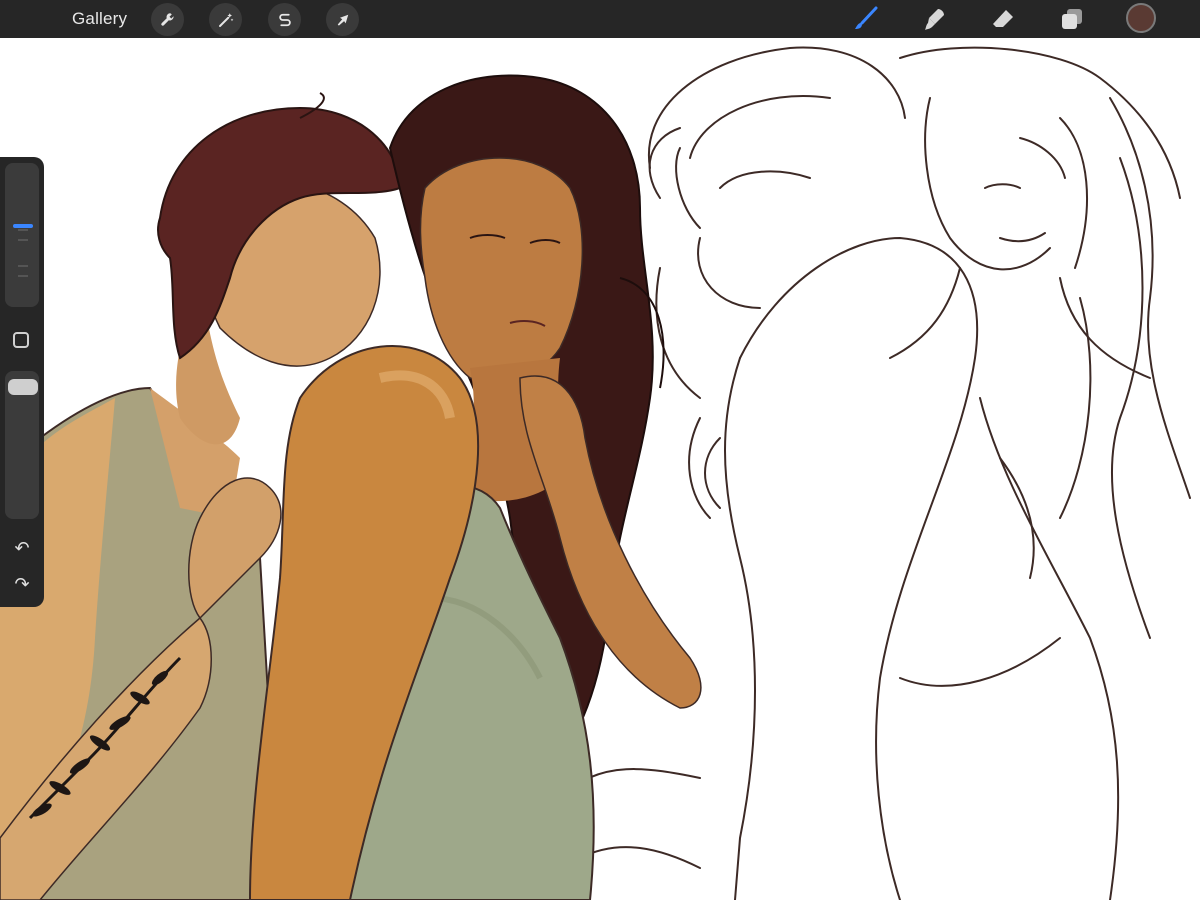 The width and height of the screenshot is (1200, 900). What do you see at coordinates (22, 584) in the screenshot?
I see `redo-icon: ↷` at bounding box center [22, 584].